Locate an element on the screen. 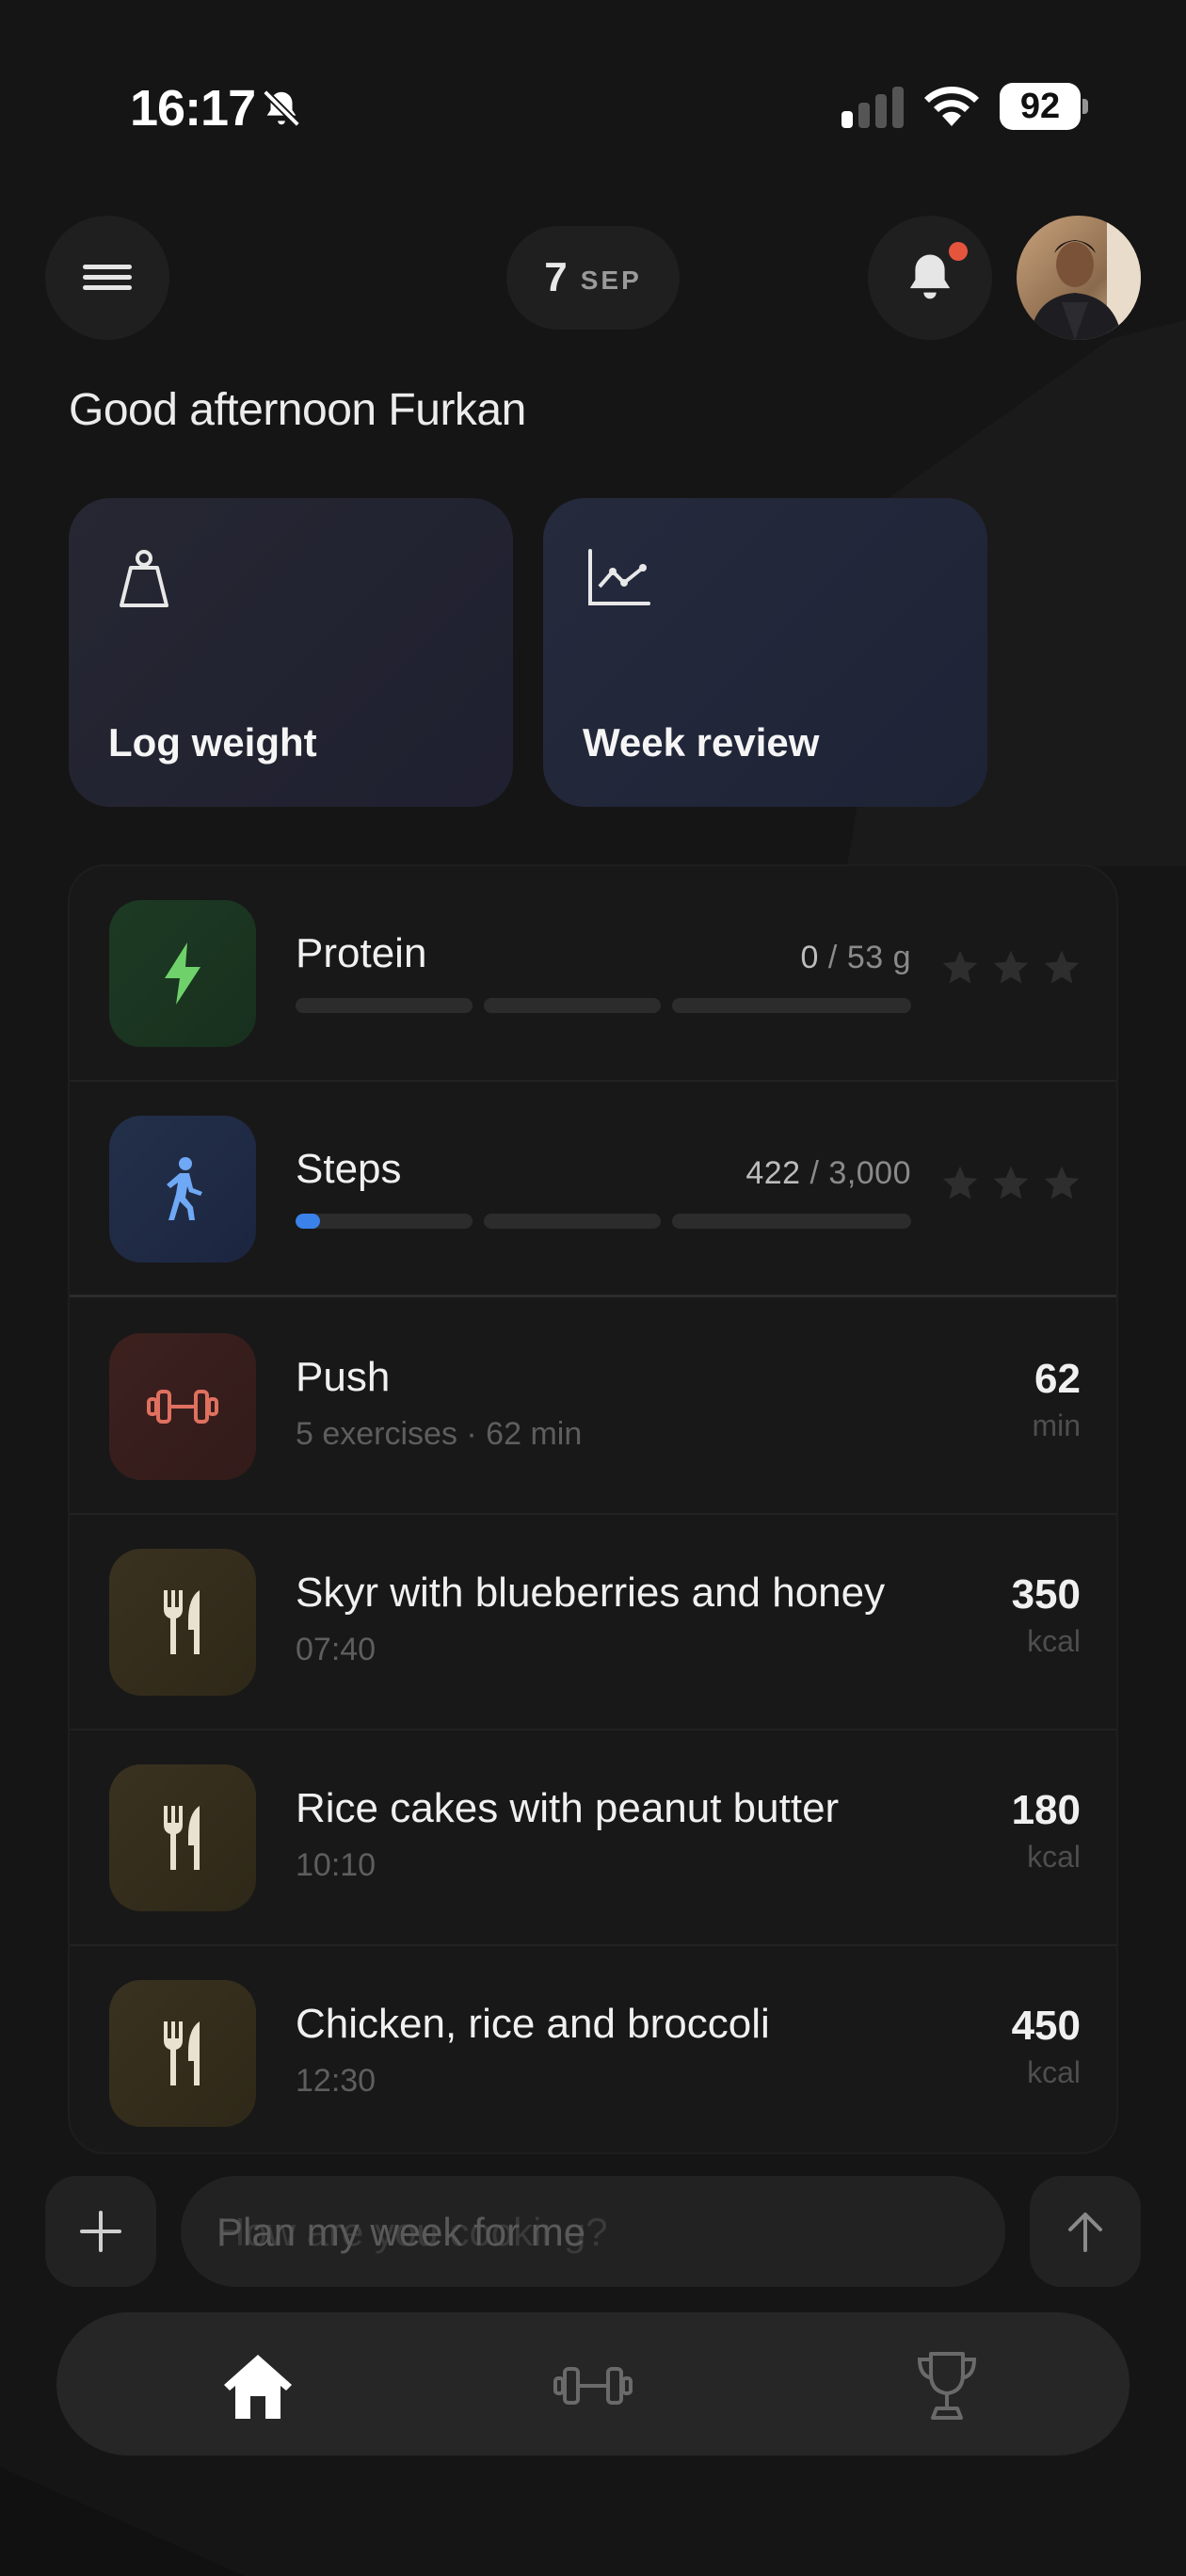  wifi-icon is located at coordinates (951, 106).